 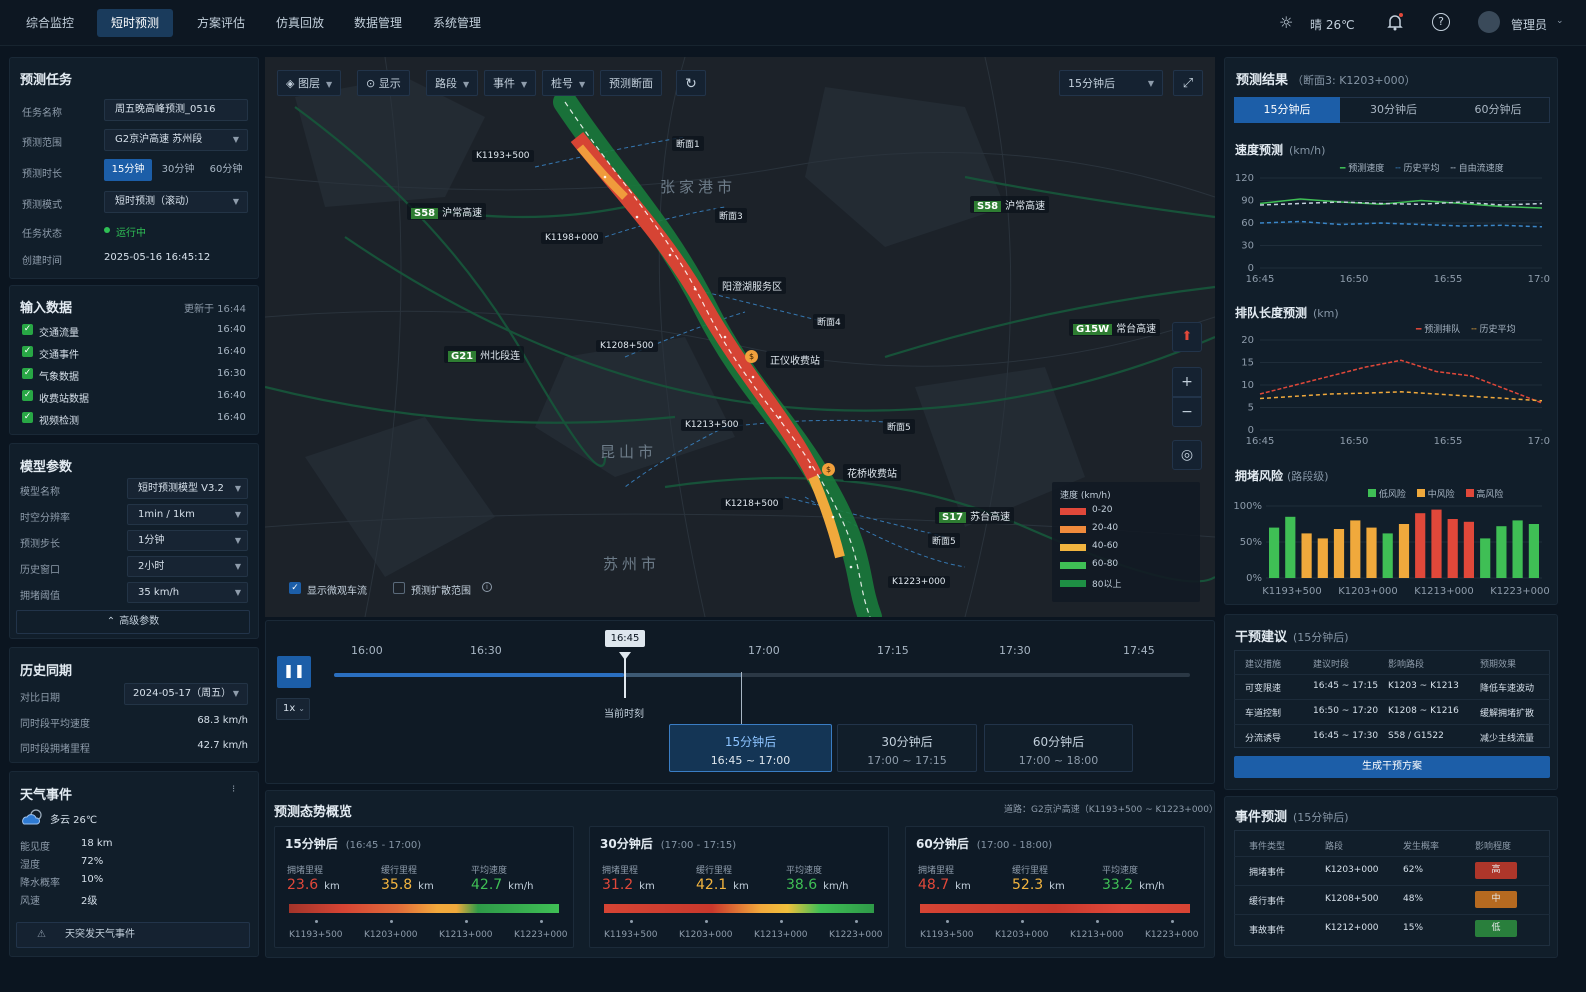 I want to click on duration-60: 60分钟, so click(x=226, y=170).